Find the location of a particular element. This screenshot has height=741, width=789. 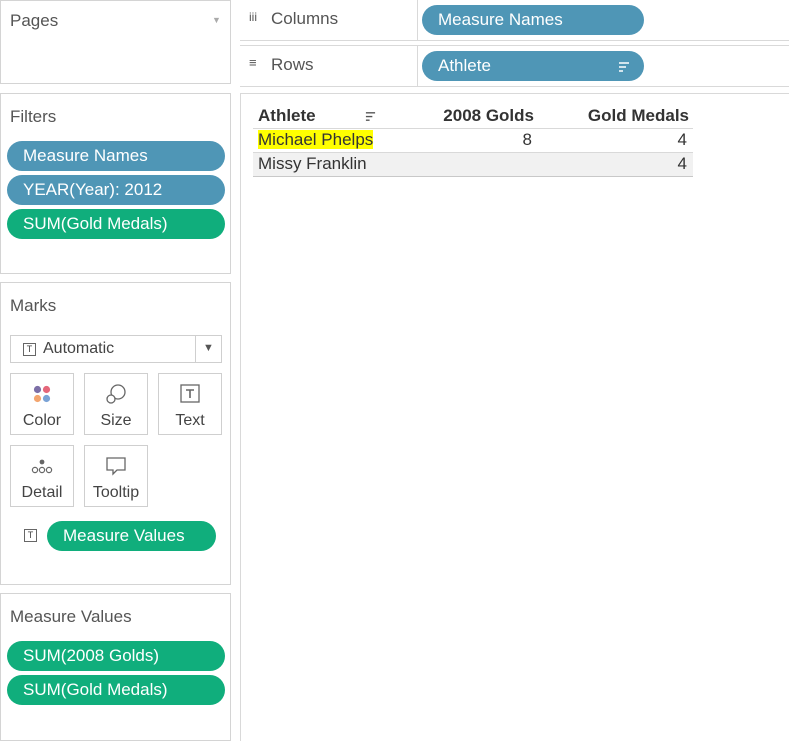

mark-type-value: Automatic is located at coordinates (79, 348).